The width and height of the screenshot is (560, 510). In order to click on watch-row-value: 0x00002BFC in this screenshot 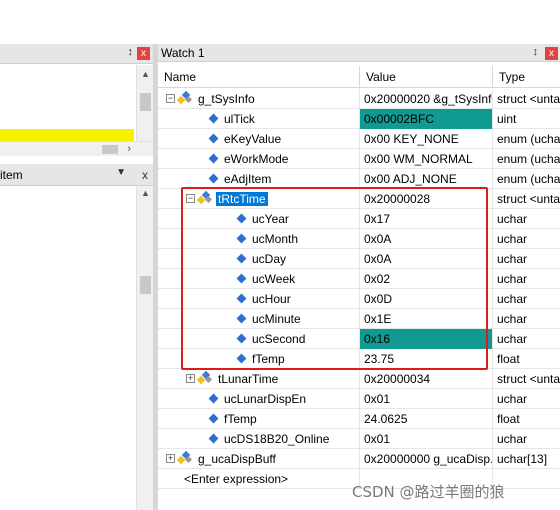, I will do `click(426, 119)`.